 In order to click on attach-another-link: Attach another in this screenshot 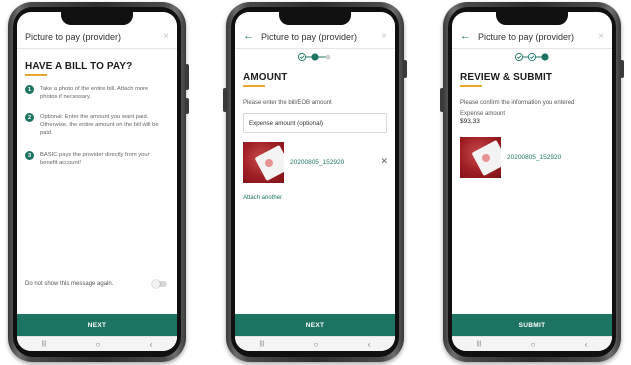, I will do `click(262, 198)`.